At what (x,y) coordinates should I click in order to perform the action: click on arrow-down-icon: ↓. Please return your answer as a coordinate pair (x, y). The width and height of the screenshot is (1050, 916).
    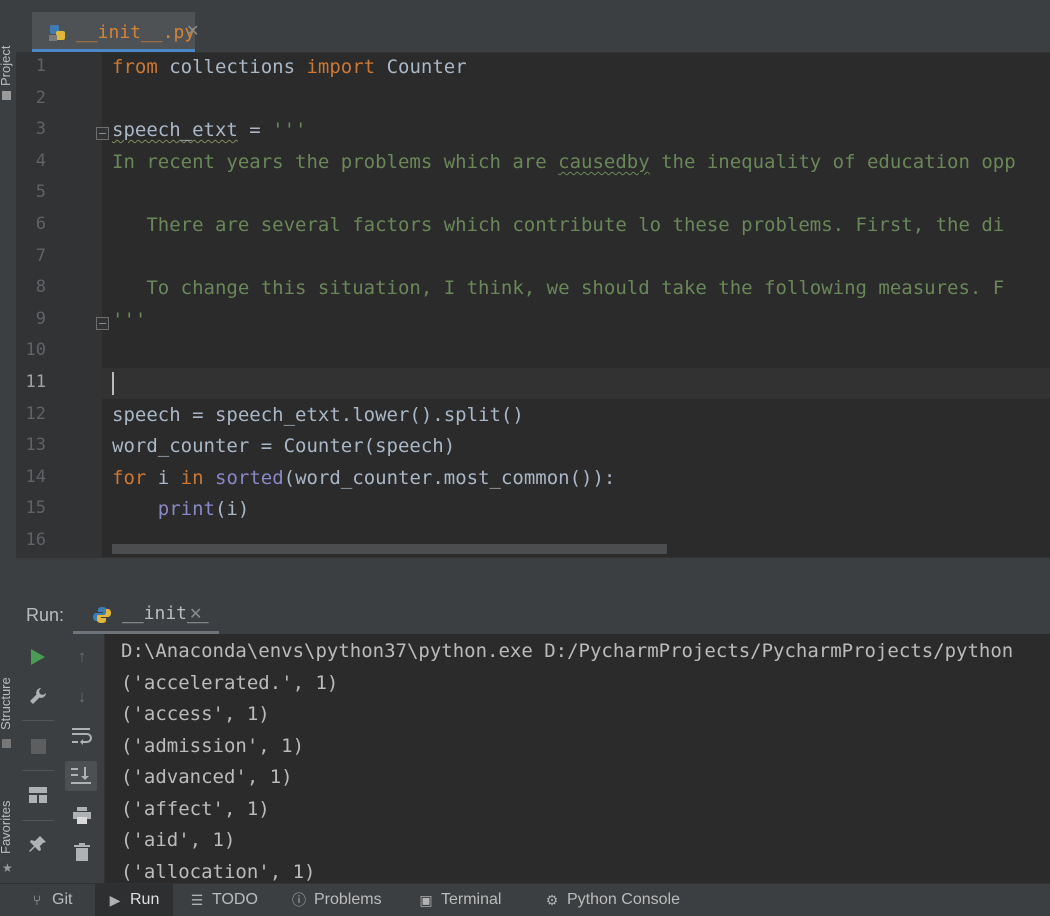
    Looking at the image, I should click on (82, 697).